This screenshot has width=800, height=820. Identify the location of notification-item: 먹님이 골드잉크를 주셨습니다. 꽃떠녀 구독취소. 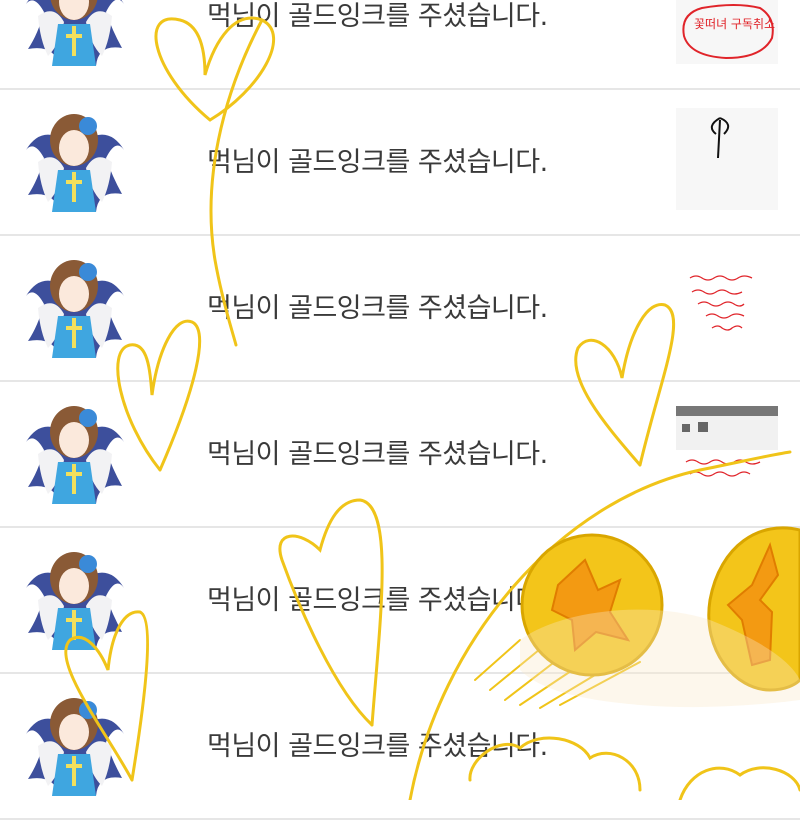
(400, 45).